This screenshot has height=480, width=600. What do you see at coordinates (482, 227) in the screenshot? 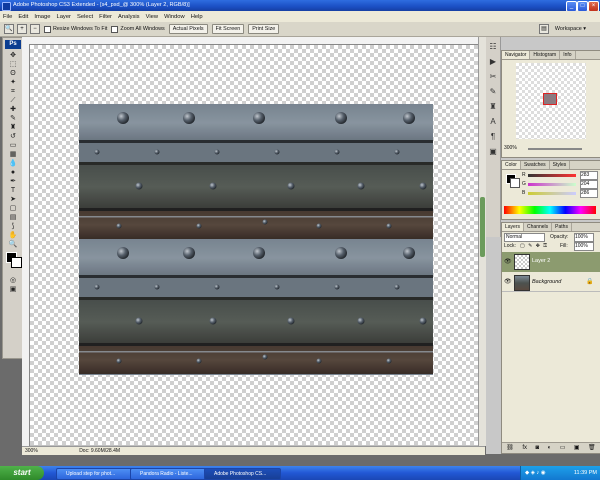
I see `scroll-thumb` at bounding box center [482, 227].